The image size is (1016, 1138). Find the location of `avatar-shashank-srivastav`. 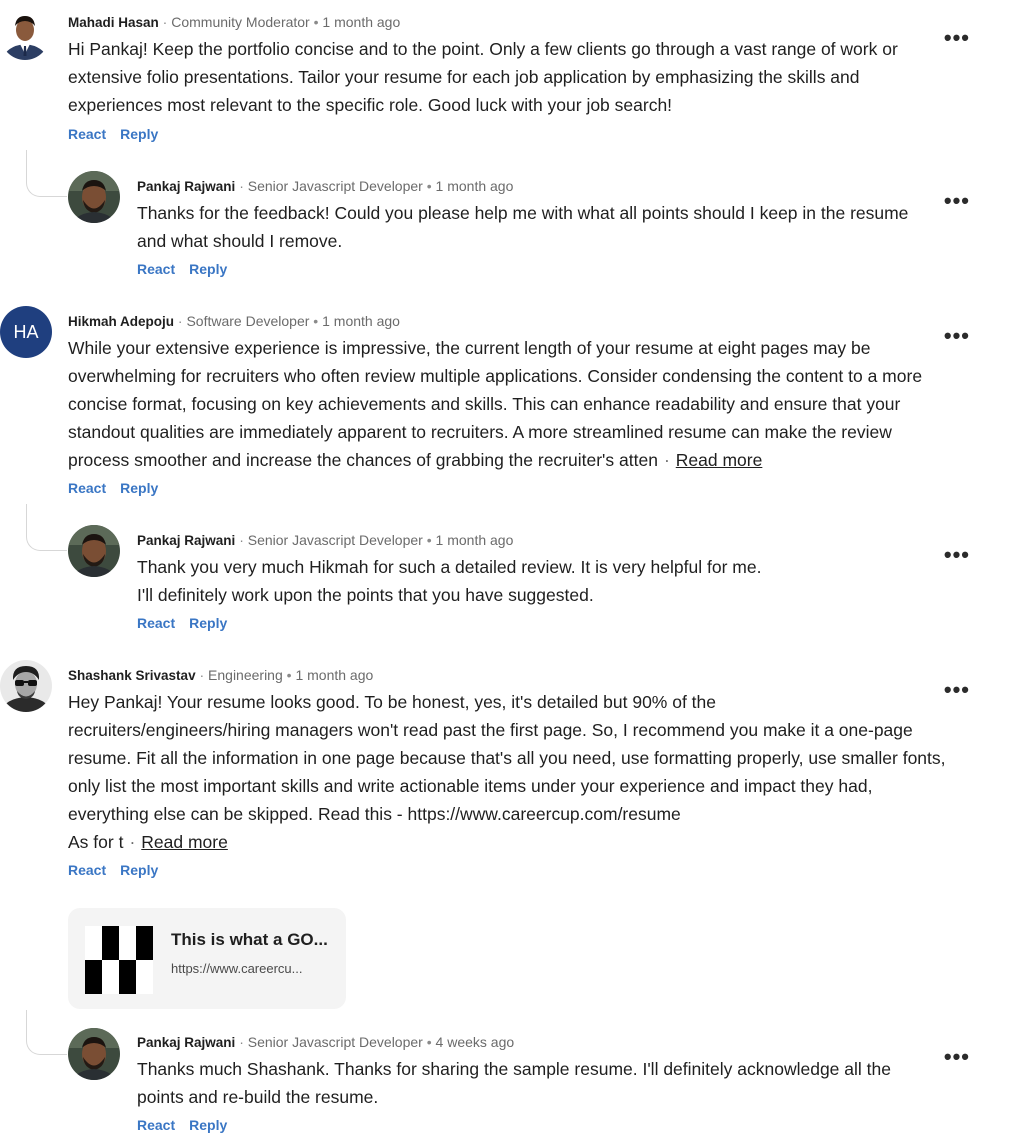

avatar-shashank-srivastav is located at coordinates (26, 686).